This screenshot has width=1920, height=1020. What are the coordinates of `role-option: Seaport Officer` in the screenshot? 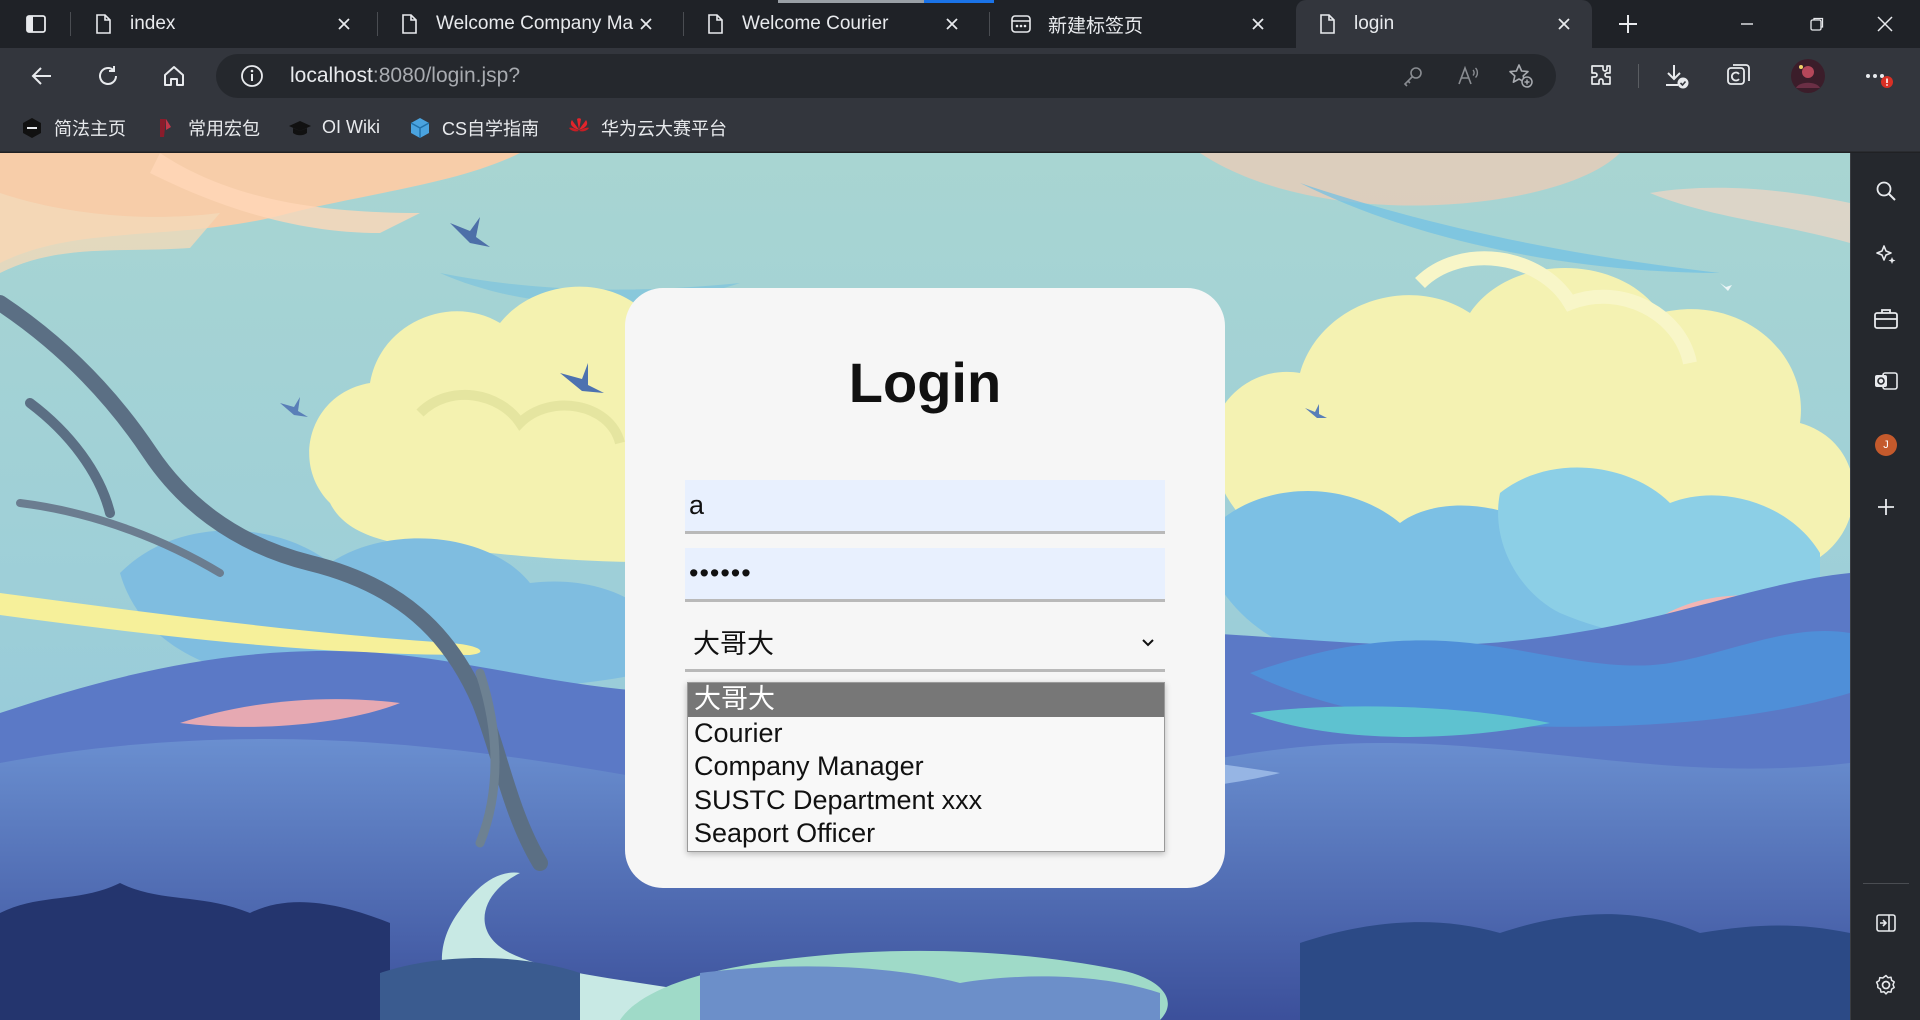 It's located at (926, 834).